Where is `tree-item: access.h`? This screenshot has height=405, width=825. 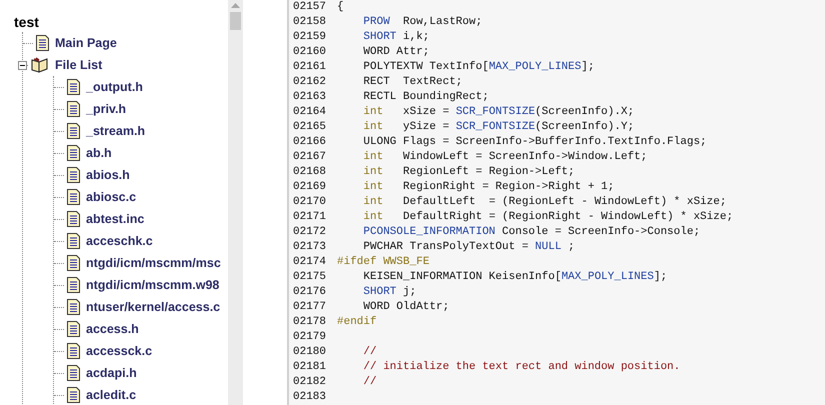 tree-item: access.h is located at coordinates (112, 329).